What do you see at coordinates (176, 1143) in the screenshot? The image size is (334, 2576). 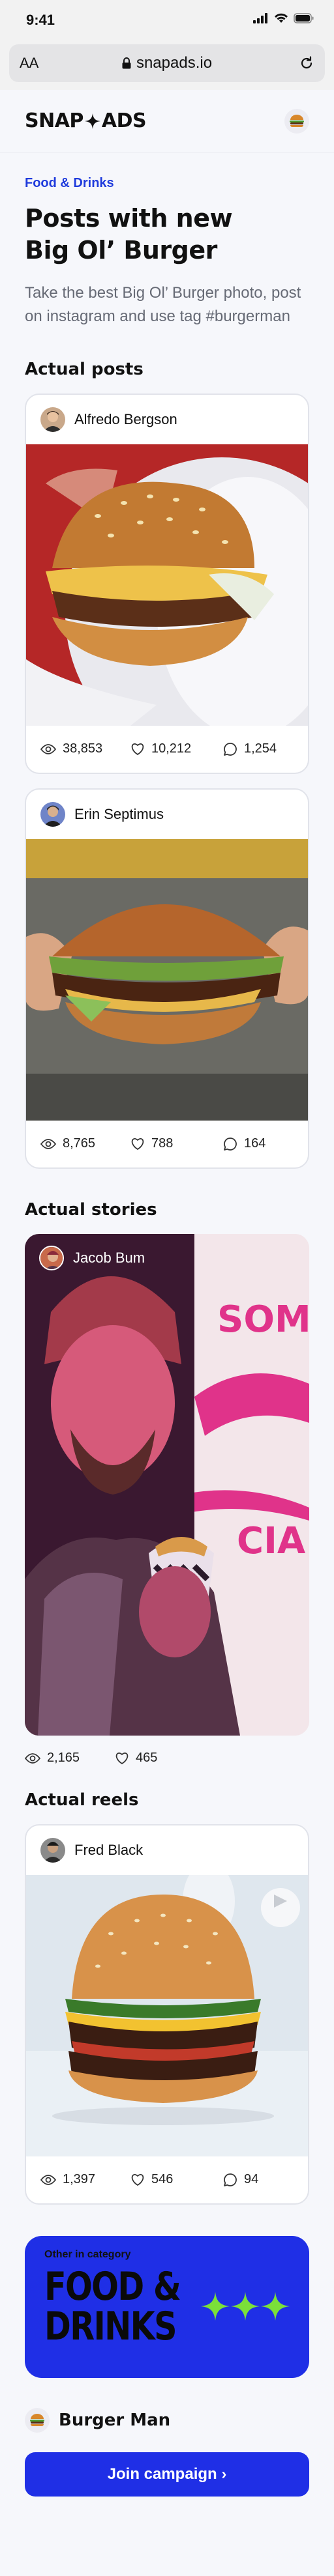 I see `likes-stat: 788` at bounding box center [176, 1143].